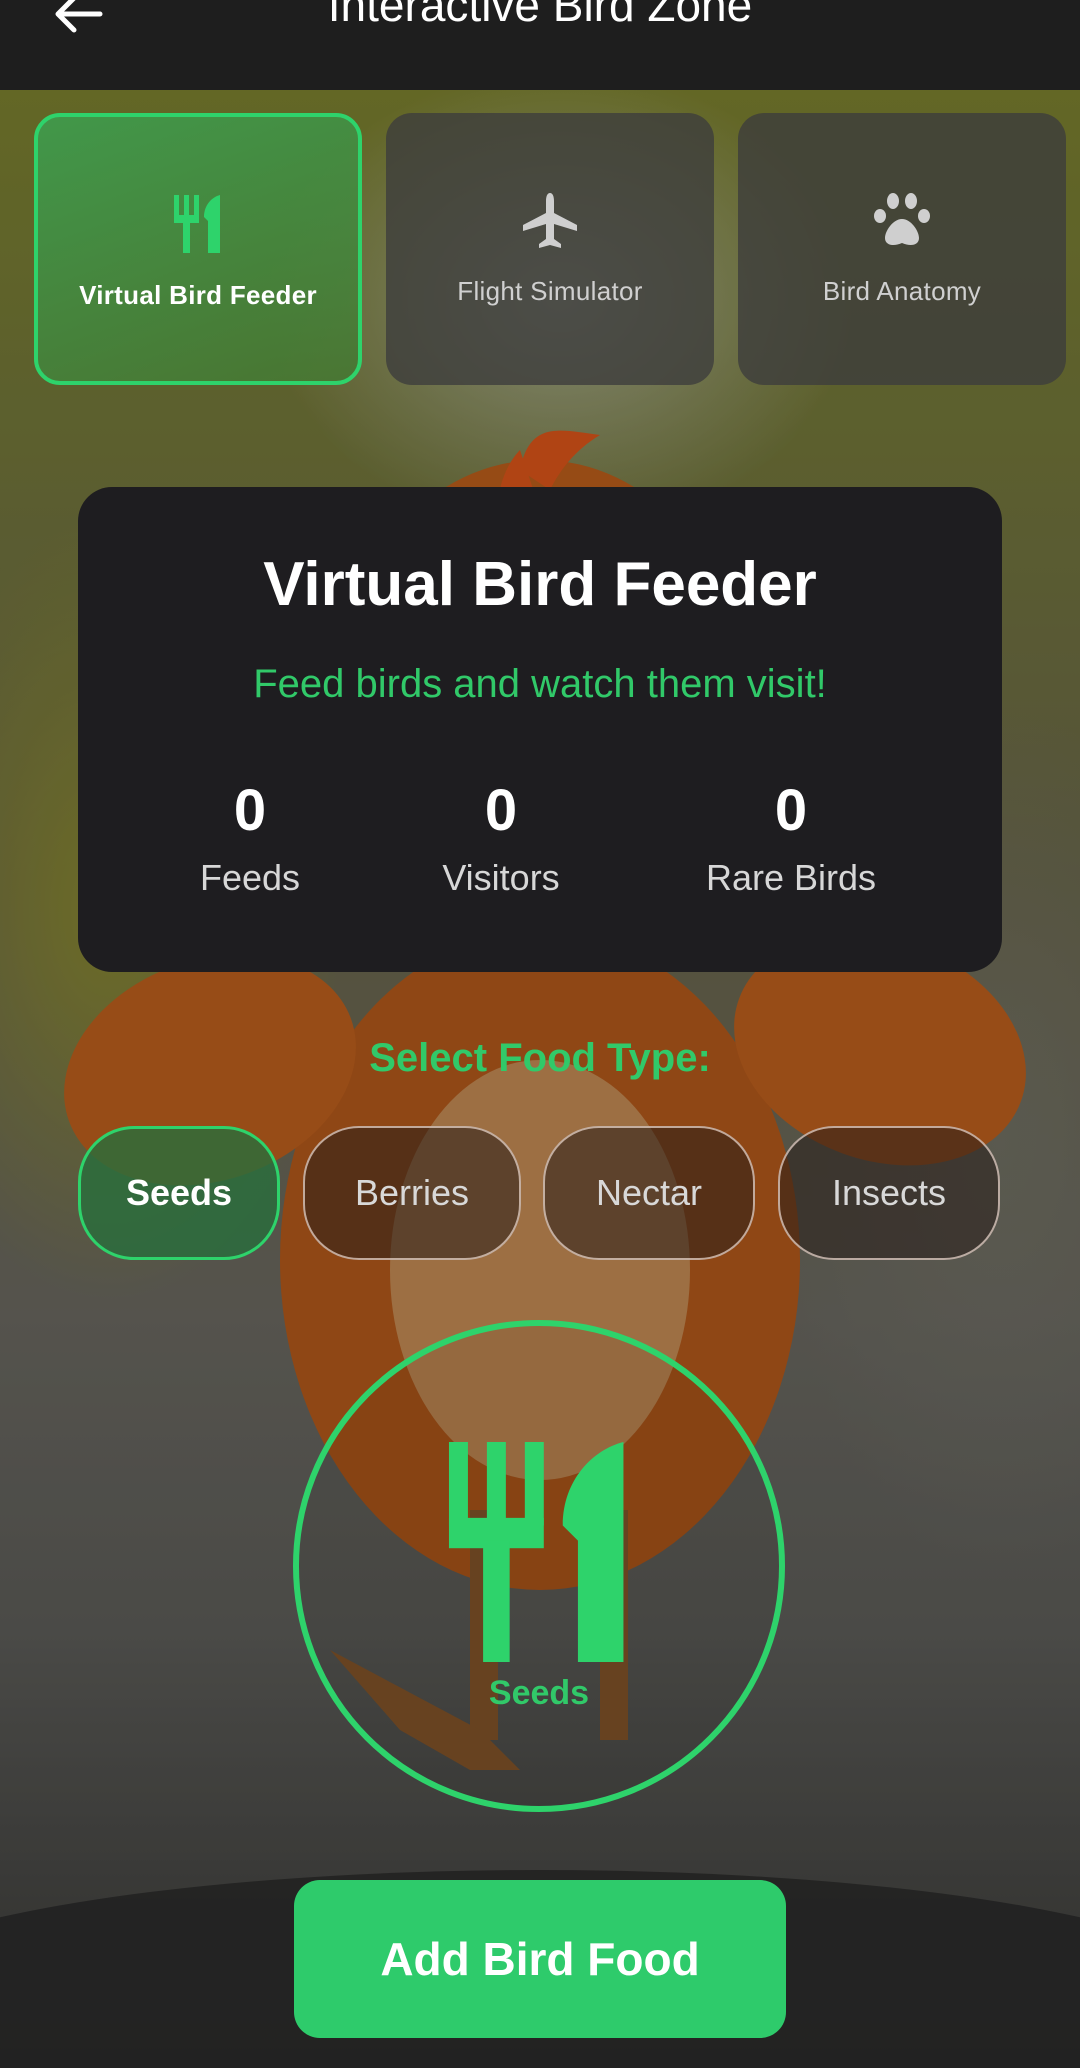 The width and height of the screenshot is (1080, 2068). What do you see at coordinates (540, 684) in the screenshot?
I see `feeder-subtitle: Feed birds and watch them visit!` at bounding box center [540, 684].